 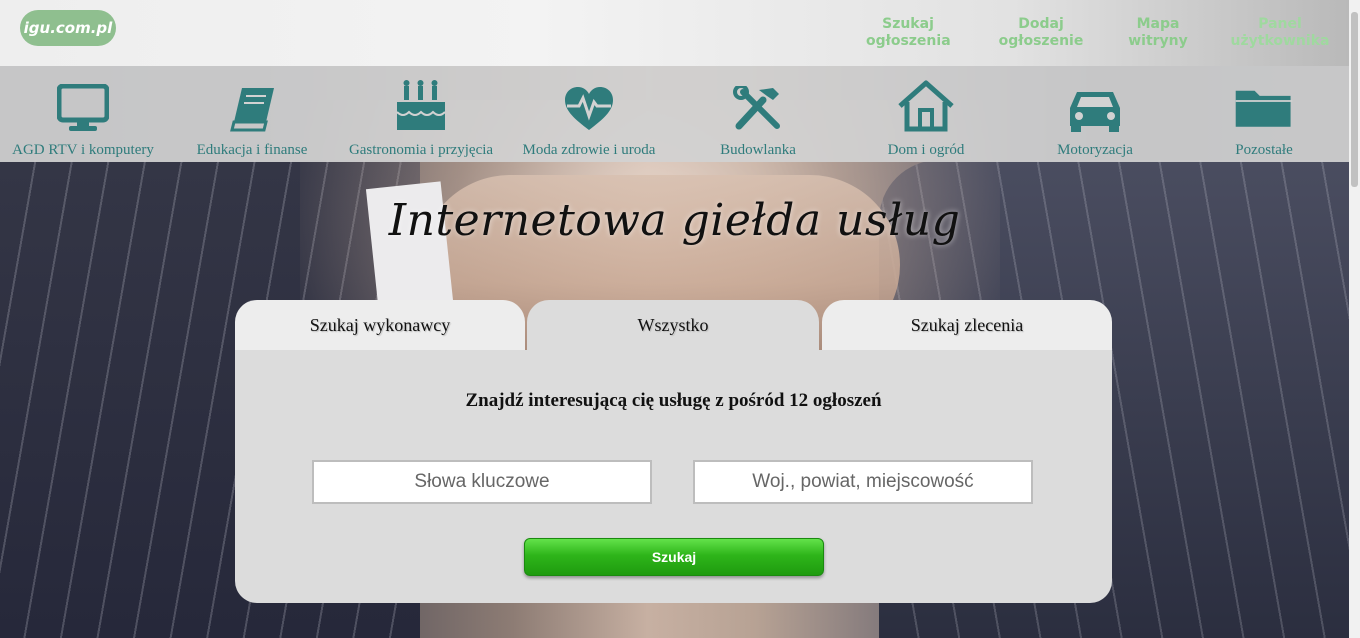 What do you see at coordinates (926, 150) in the screenshot?
I see `category-label: Dom i ogród` at bounding box center [926, 150].